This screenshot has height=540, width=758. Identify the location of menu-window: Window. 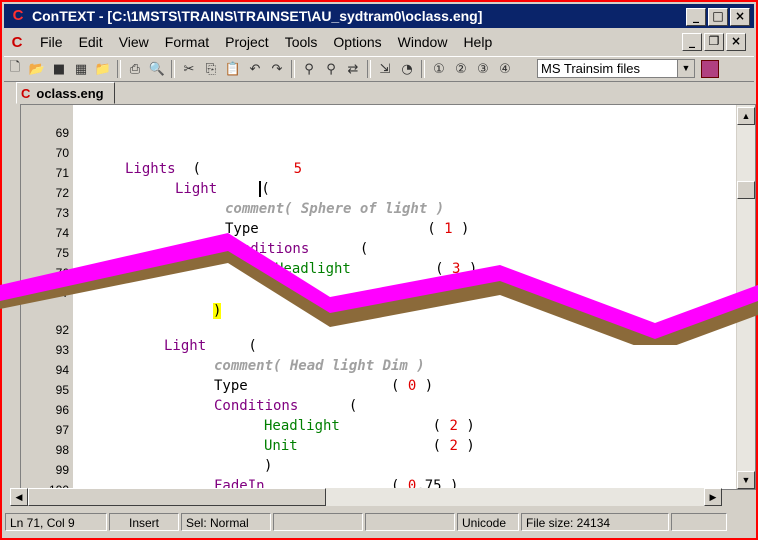
(423, 42).